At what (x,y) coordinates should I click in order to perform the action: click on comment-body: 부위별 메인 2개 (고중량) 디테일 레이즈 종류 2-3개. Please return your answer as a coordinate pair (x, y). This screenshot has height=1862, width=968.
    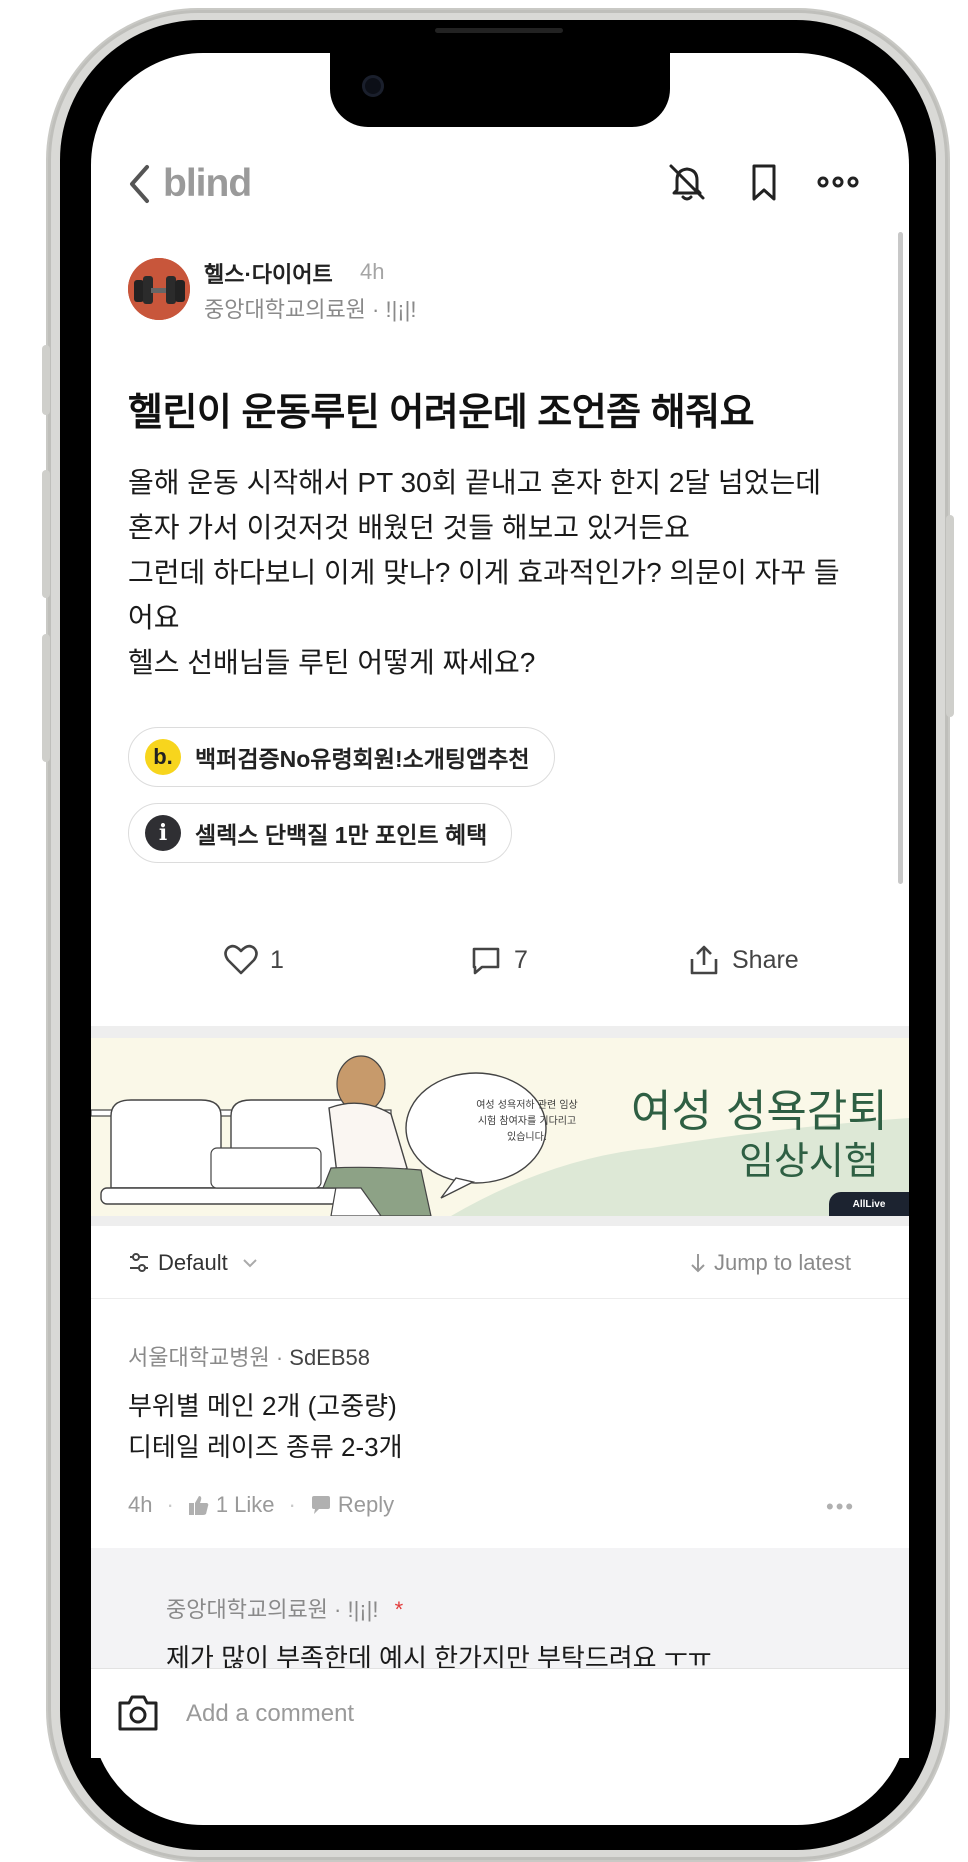
    Looking at the image, I should click on (265, 1427).